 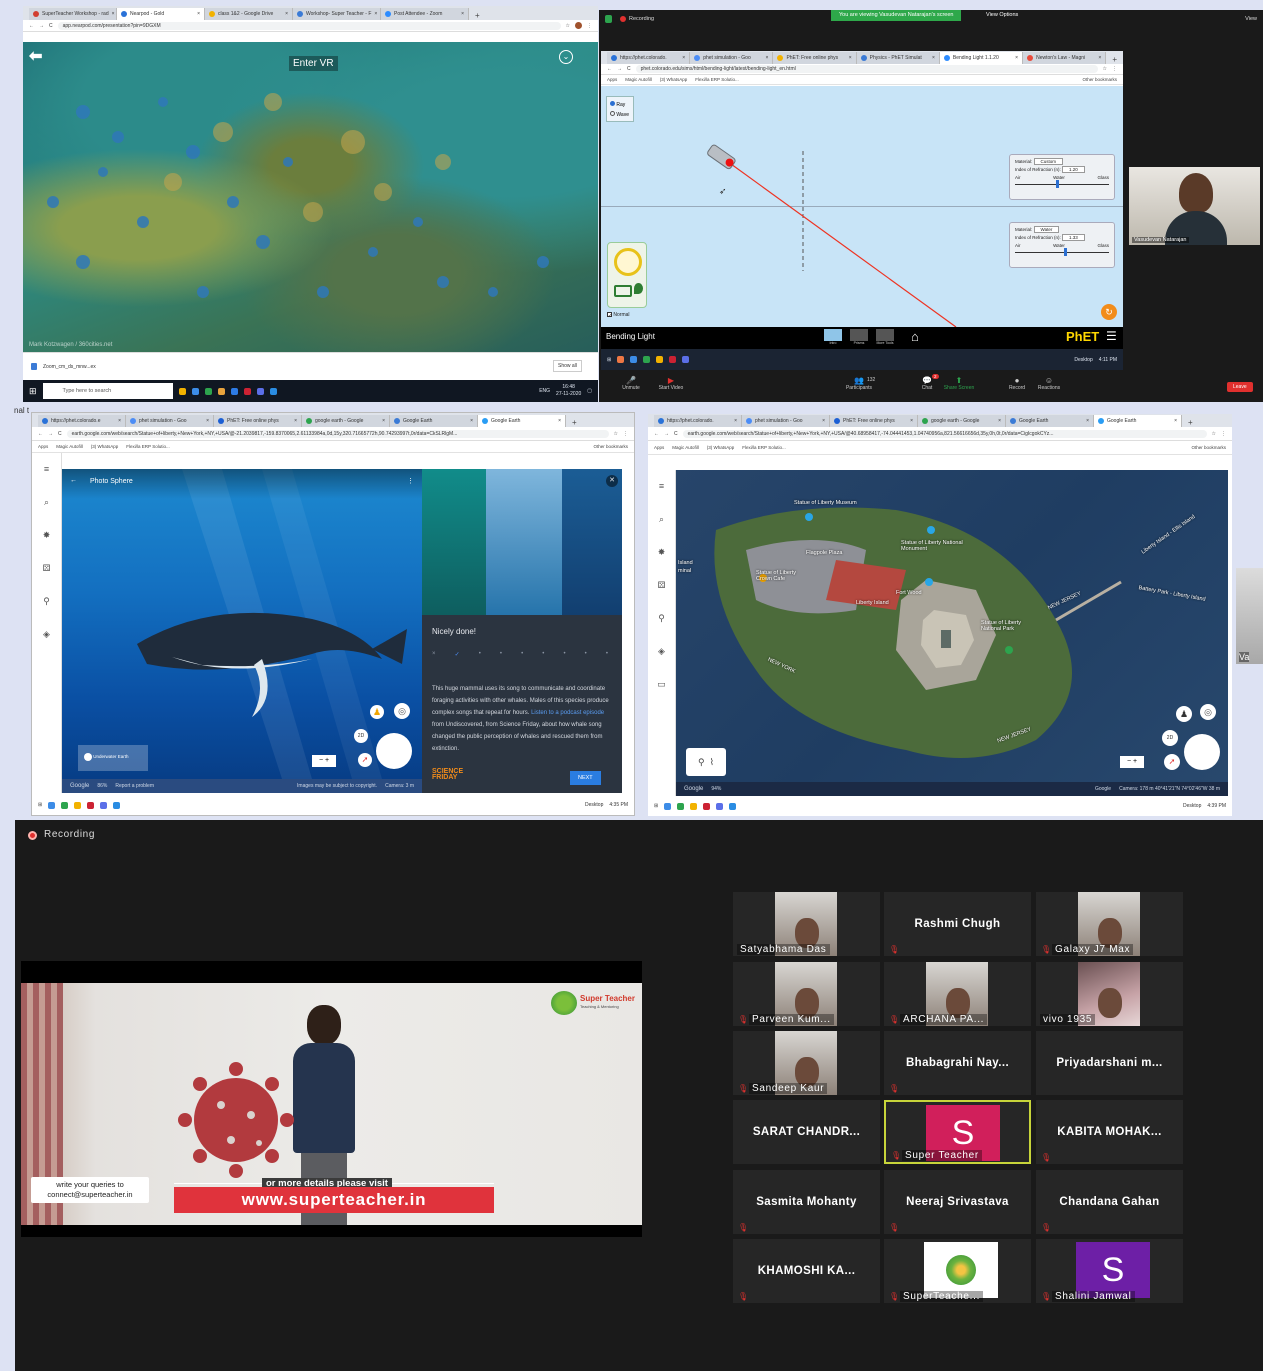 I want to click on browser-tab: Bending Light 1.1.20 ×, so click(x=981, y=58).